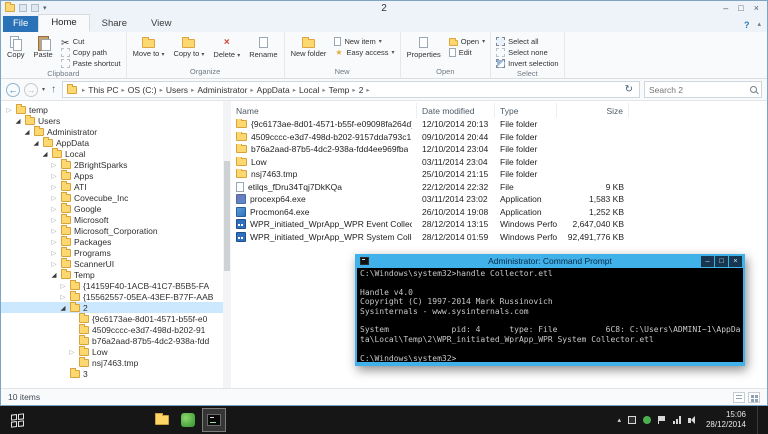  Describe the element at coordinates (550, 261) in the screenshot. I see `cmd-titlebar: Administrator: Command Prompt – □ ×` at that location.